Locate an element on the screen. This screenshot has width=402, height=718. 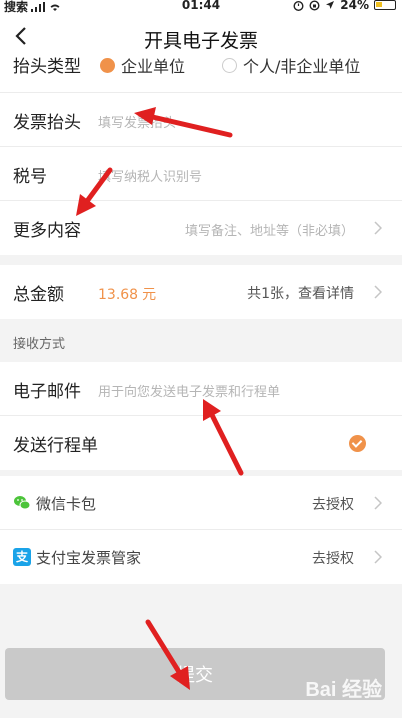
title-type-label: 抬头类型 is located at coordinates (47, 67).